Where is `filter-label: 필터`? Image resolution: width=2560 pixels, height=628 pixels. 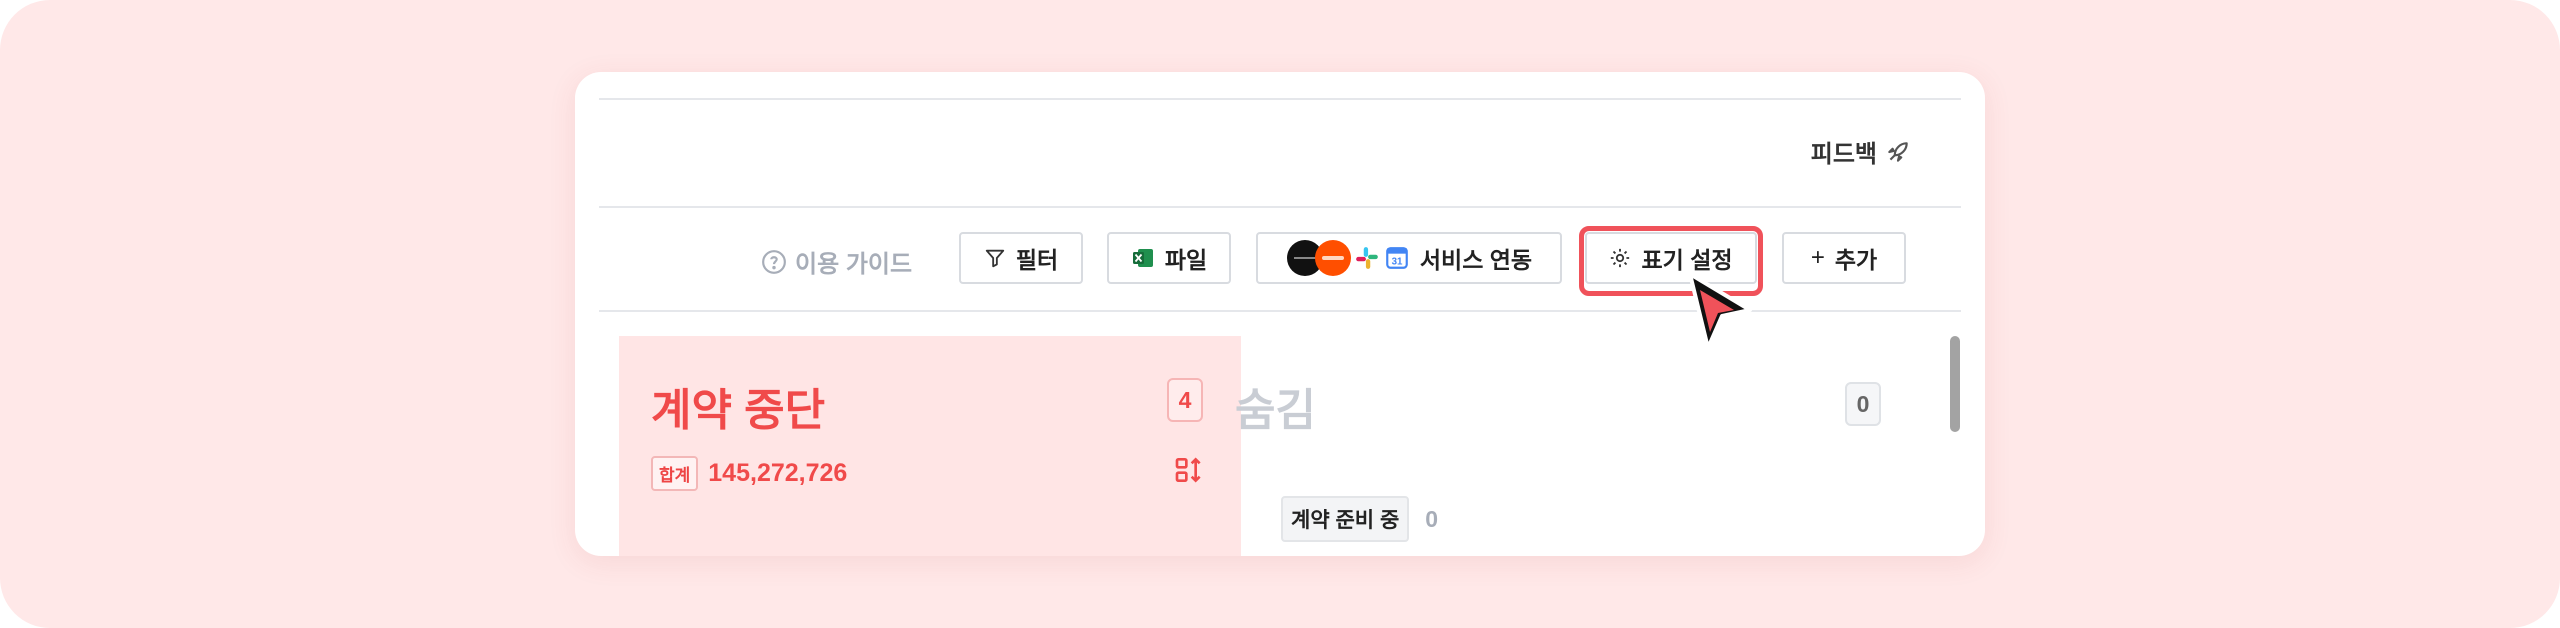 filter-label: 필터 is located at coordinates (1037, 260).